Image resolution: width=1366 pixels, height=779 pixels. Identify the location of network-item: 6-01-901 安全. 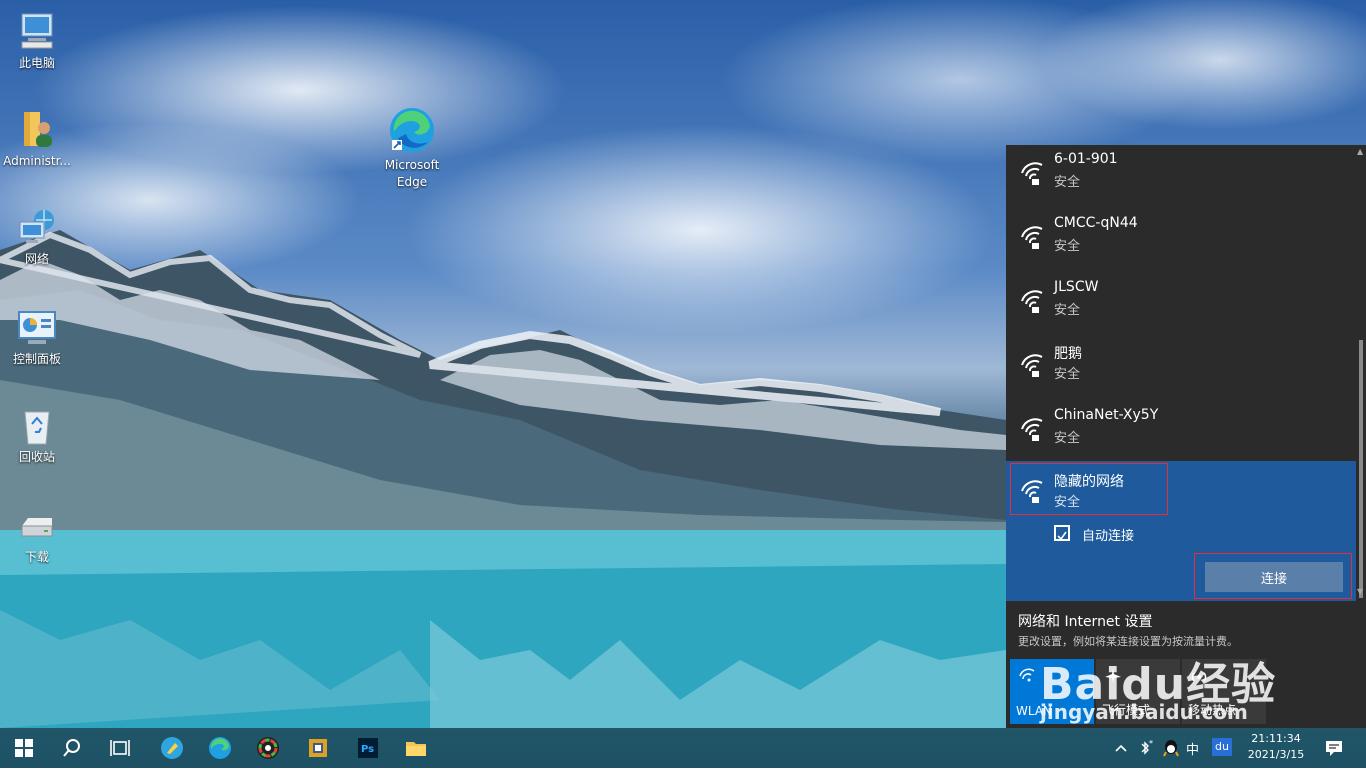
(1181, 177).